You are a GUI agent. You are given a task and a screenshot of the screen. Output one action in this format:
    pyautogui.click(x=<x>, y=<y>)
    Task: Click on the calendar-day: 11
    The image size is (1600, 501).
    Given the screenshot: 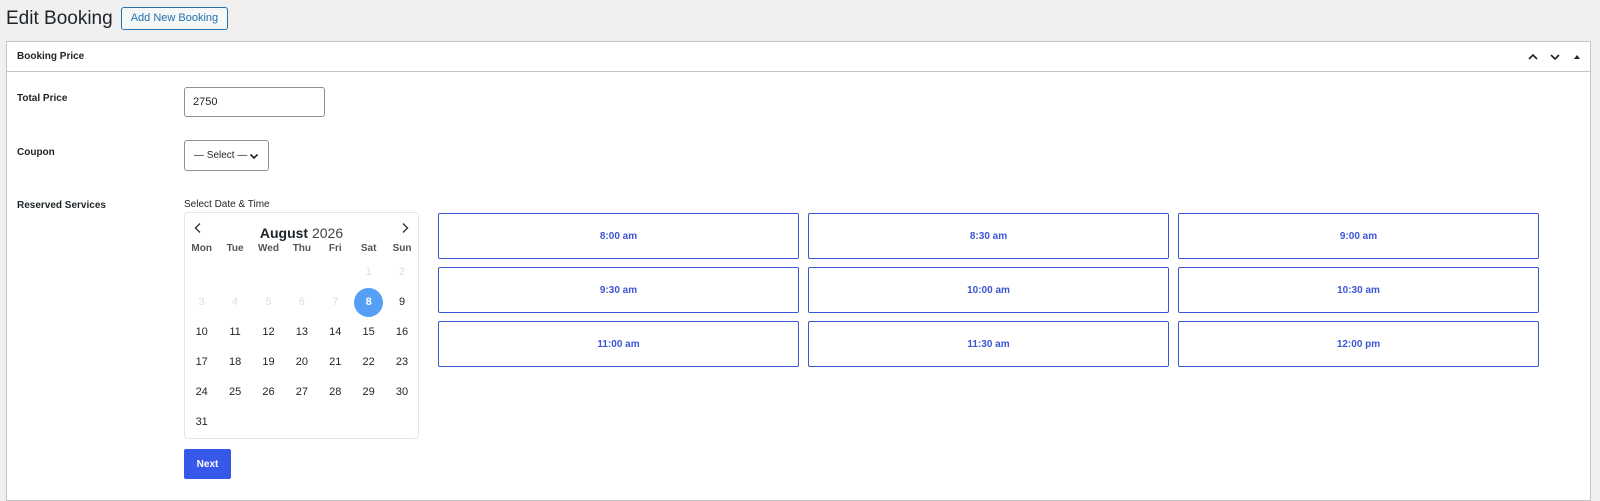 What is the action you would take?
    pyautogui.click(x=234, y=332)
    